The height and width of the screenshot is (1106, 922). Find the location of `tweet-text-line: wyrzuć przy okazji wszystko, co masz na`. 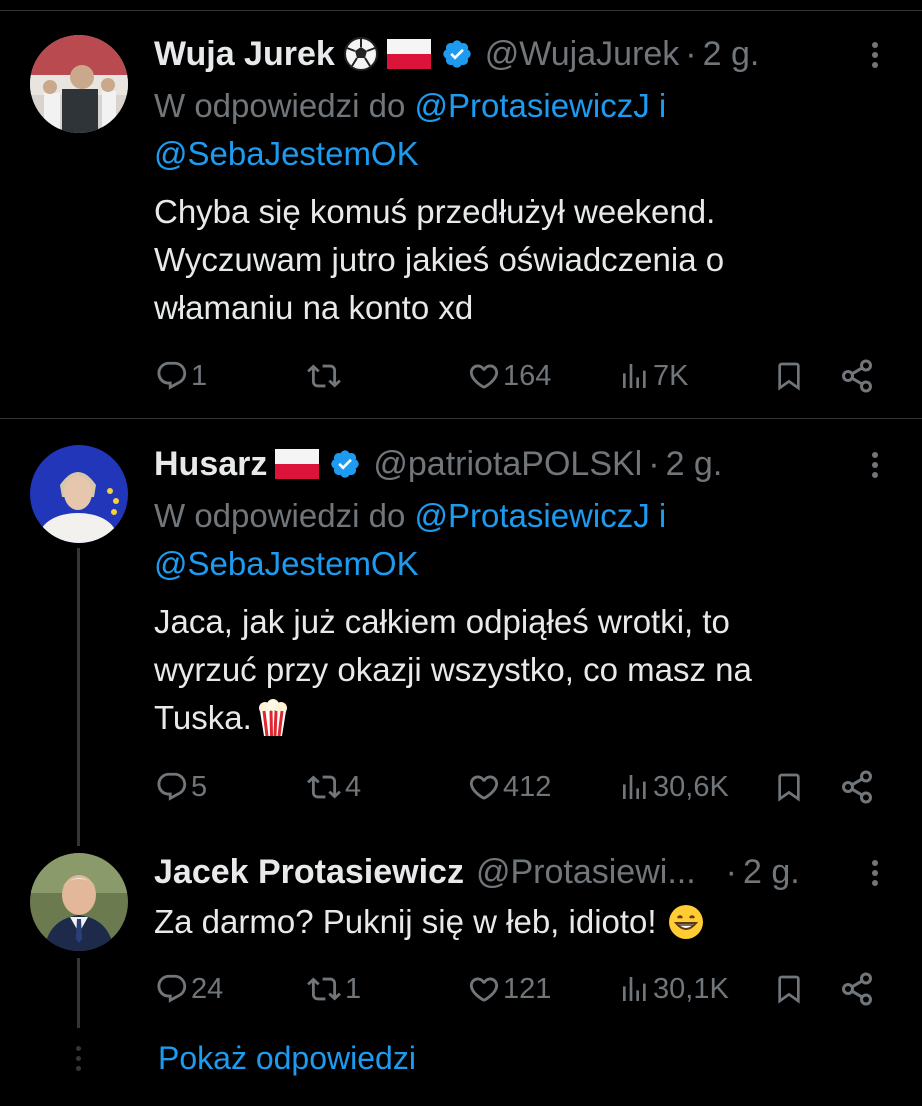

tweet-text-line: wyrzuć przy okazji wszystko, co masz na is located at coordinates (453, 669).